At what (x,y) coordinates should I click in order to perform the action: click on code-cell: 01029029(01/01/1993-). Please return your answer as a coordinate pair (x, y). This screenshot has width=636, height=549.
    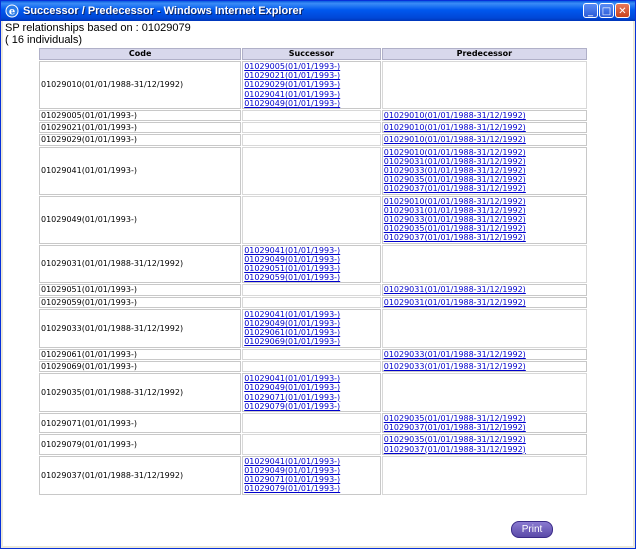
    Looking at the image, I should click on (140, 140).